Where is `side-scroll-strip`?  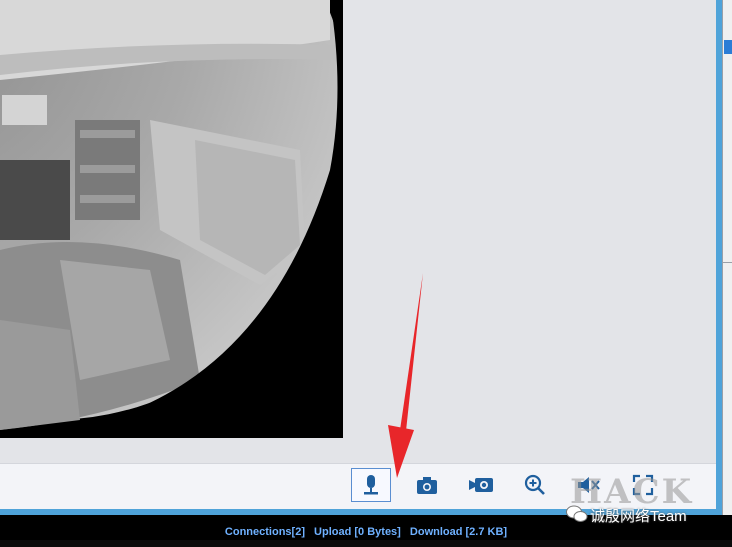
side-scroll-strip is located at coordinates (727, 257).